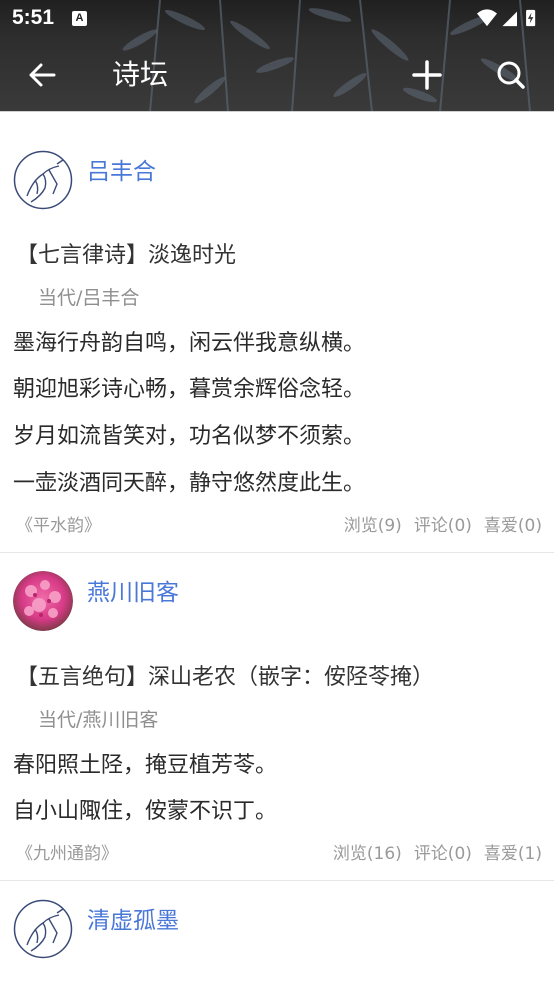  What do you see at coordinates (98, 720) in the screenshot?
I see `poem-author-line: 当代/燕川旧客` at bounding box center [98, 720].